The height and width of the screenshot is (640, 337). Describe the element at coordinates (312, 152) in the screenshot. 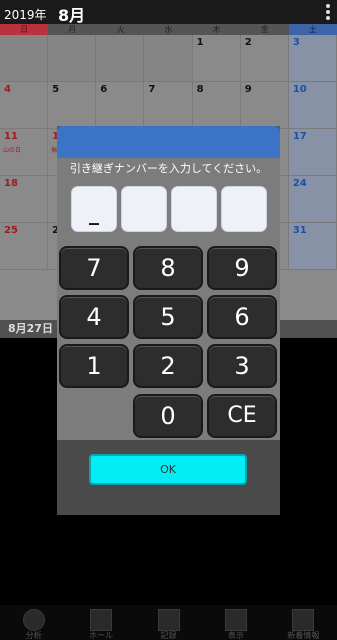

I see `calendar-day: 17` at that location.